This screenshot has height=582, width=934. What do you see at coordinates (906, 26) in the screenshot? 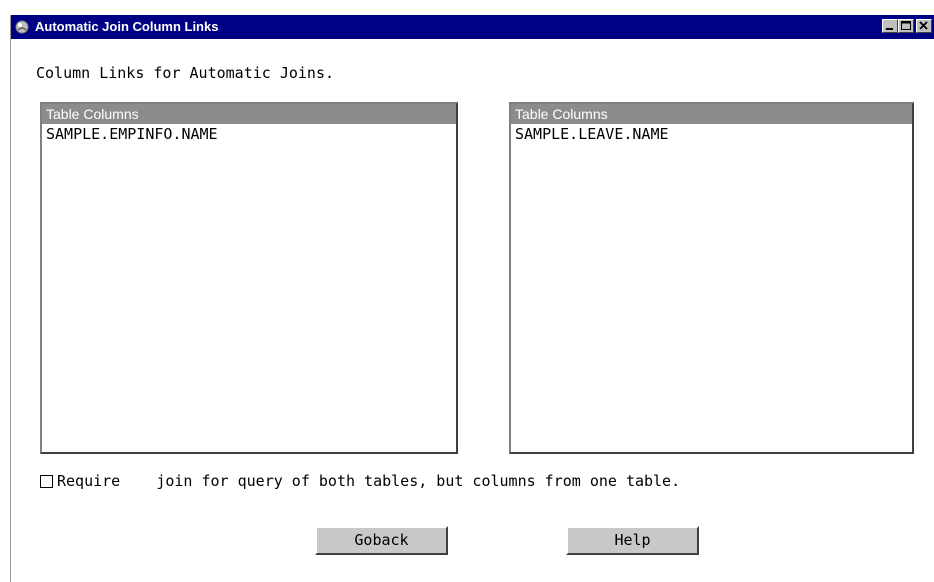
I see `maximize-icon` at bounding box center [906, 26].